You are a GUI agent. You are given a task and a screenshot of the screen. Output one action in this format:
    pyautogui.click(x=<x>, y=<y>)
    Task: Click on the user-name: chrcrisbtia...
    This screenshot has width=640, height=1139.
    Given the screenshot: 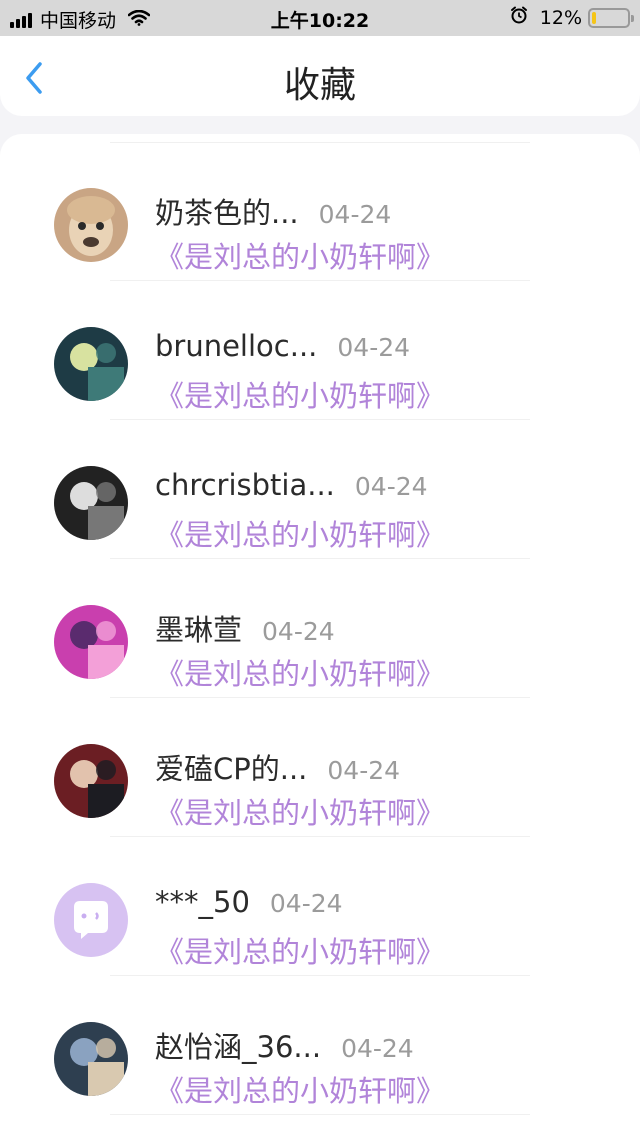 What is the action you would take?
    pyautogui.click(x=245, y=485)
    